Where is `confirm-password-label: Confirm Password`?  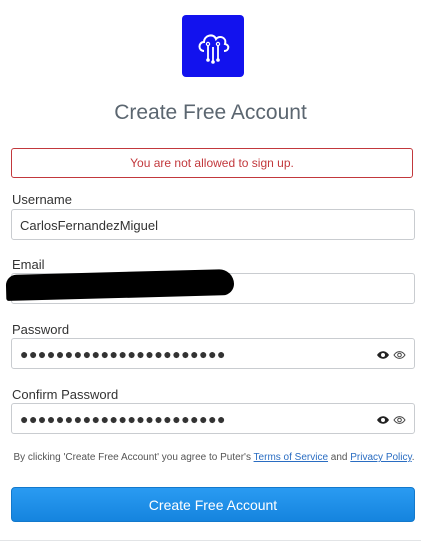 confirm-password-label: Confirm Password is located at coordinates (65, 394).